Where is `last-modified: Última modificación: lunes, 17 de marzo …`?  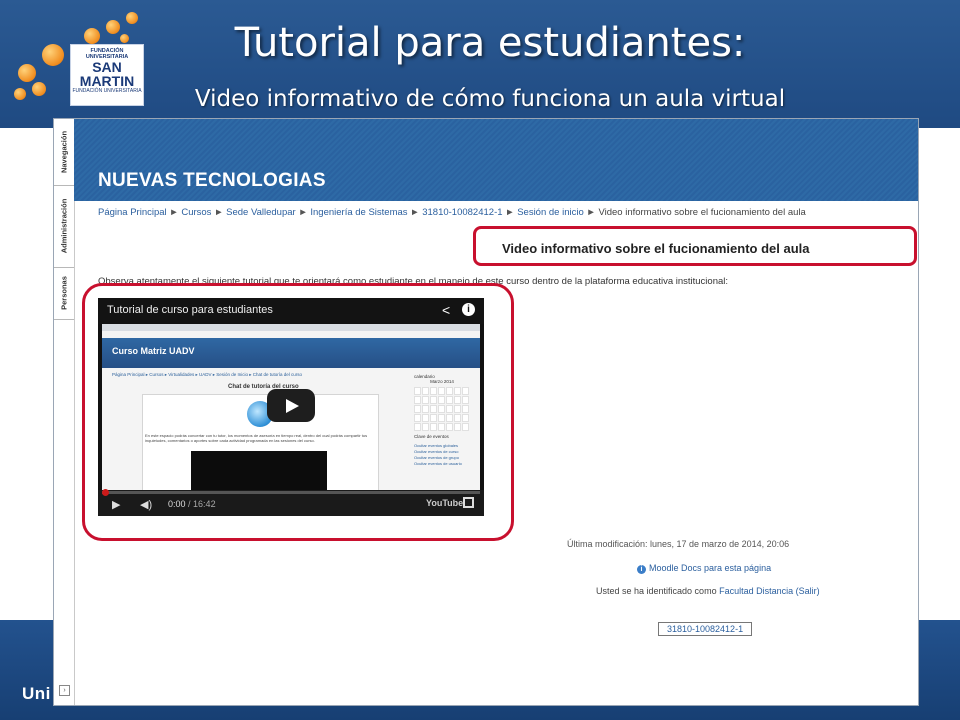 last-modified: Última modificación: lunes, 17 de marzo … is located at coordinates (678, 544).